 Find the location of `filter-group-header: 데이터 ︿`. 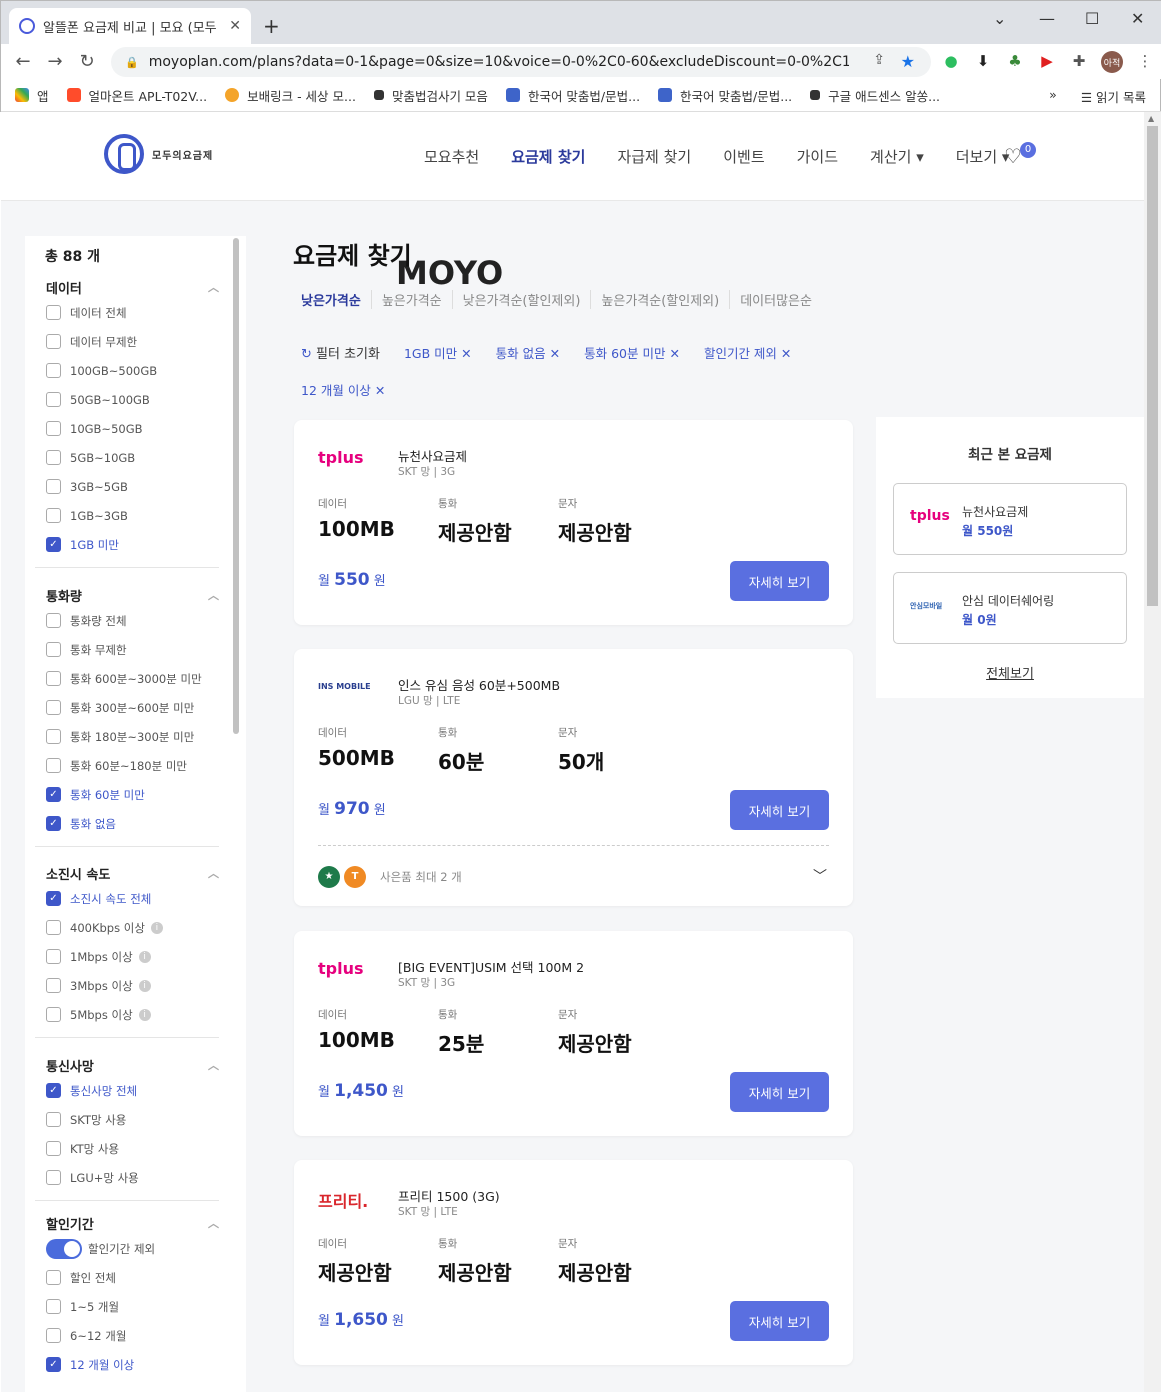

filter-group-header: 데이터 ︿ is located at coordinates (127, 287).